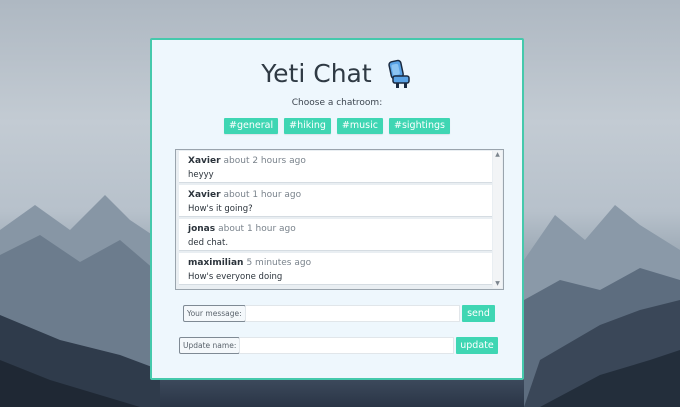  What do you see at coordinates (202, 229) in the screenshot?
I see `message-author: jonas` at bounding box center [202, 229].